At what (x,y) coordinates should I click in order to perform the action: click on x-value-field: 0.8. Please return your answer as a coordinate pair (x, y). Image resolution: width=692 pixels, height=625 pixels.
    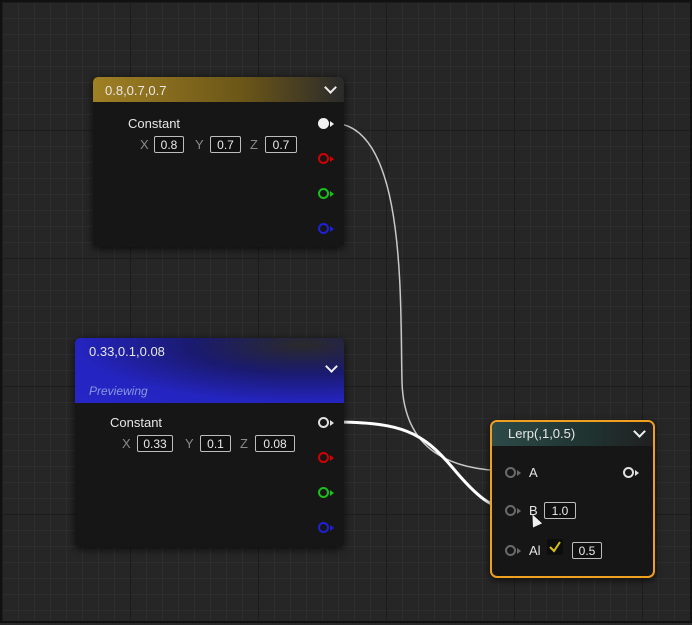
    Looking at the image, I should click on (169, 144).